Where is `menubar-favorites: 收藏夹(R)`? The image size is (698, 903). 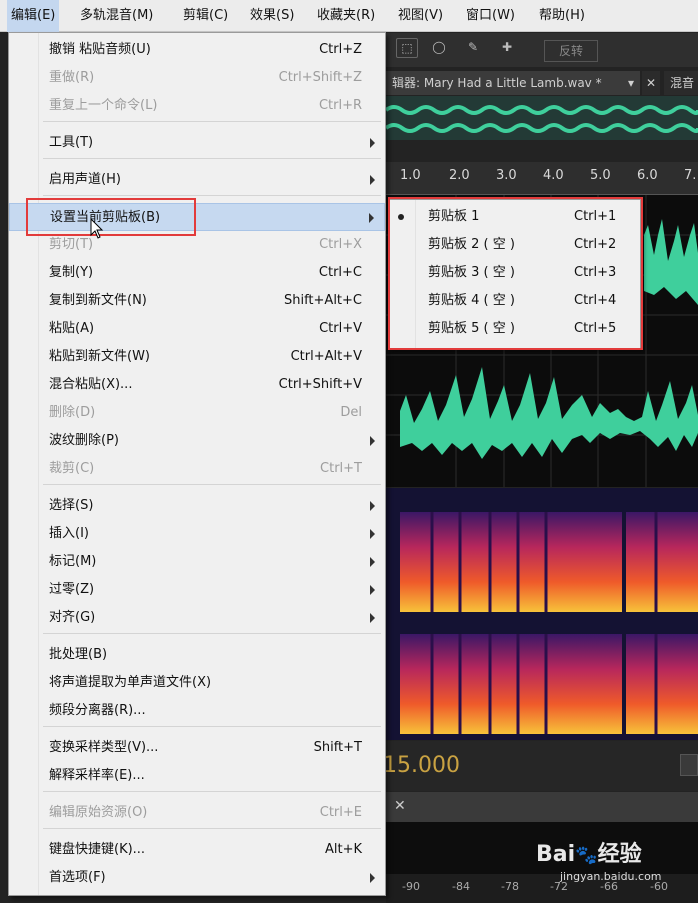
menubar-favorites: 收藏夹(R) is located at coordinates (346, 16).